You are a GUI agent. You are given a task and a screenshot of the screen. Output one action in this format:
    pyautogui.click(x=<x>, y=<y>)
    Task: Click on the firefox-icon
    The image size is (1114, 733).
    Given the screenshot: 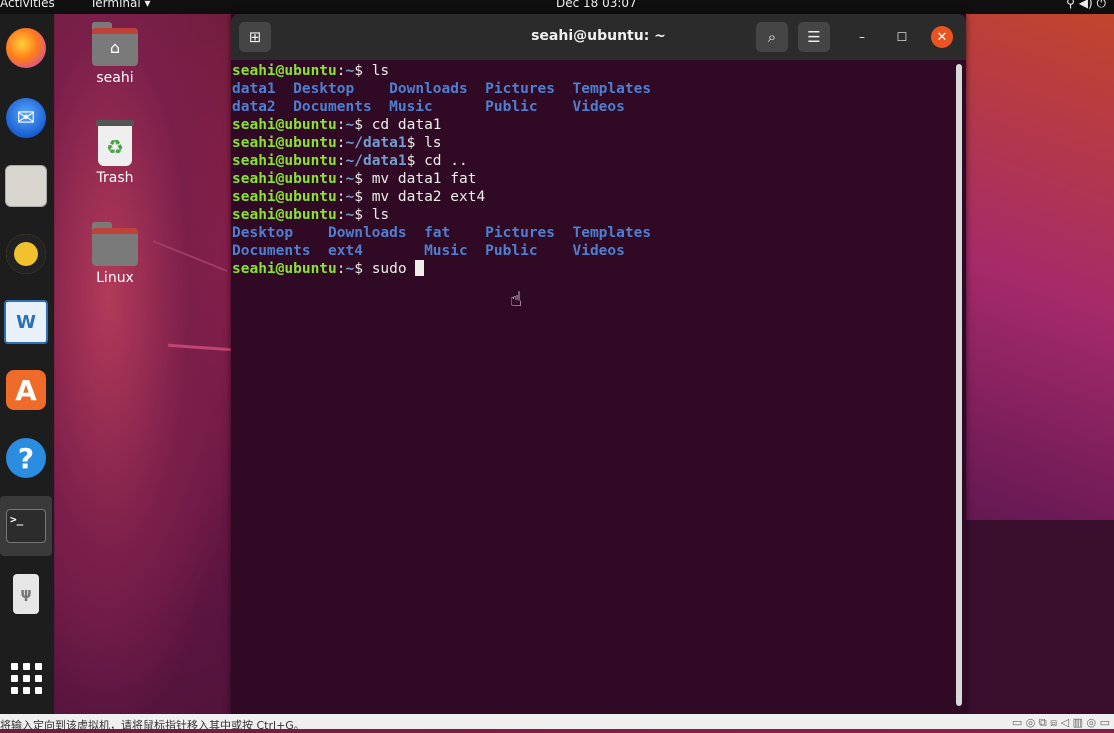 What is the action you would take?
    pyautogui.click(x=26, y=48)
    